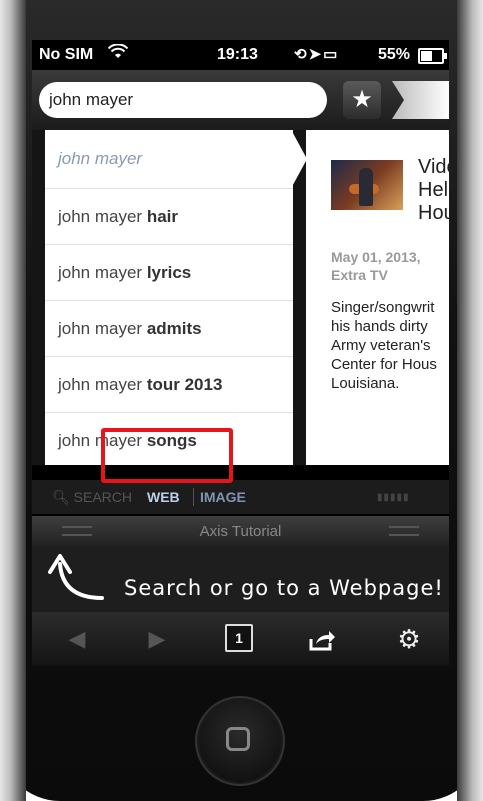 The image size is (483, 801). Describe the element at coordinates (404, 531) in the screenshot. I see `grip-right-icon` at that location.